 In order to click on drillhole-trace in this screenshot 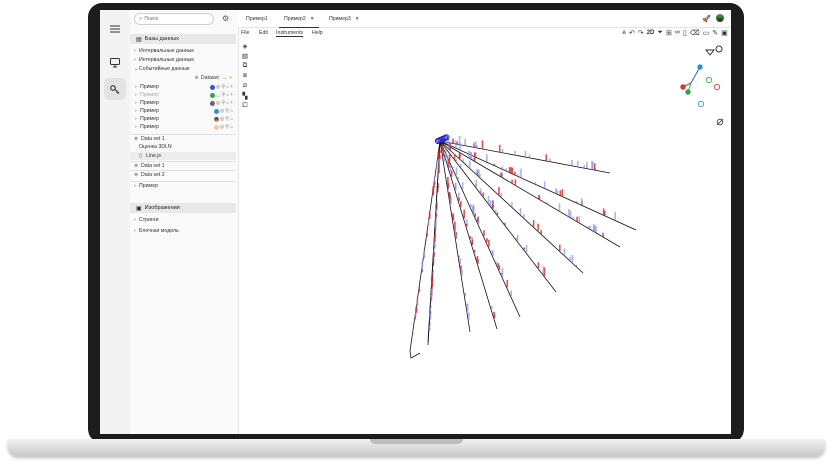, I will do `click(415, 354)`.